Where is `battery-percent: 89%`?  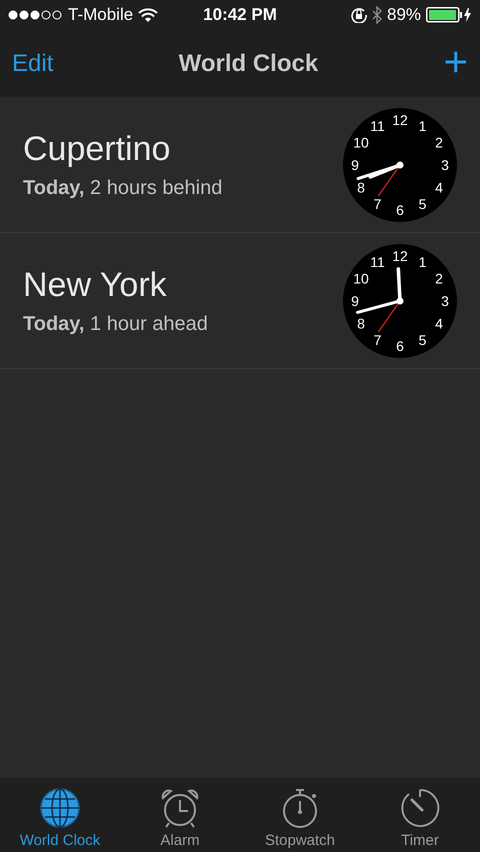
battery-percent: 89% is located at coordinates (404, 15).